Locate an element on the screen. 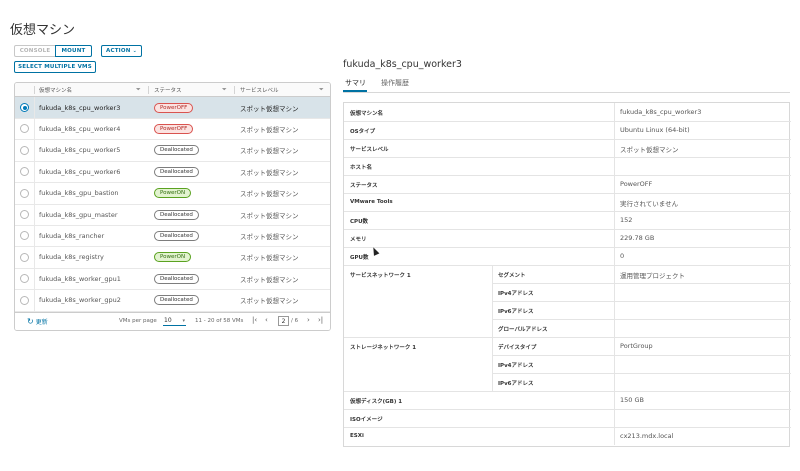  detail-value: 0 is located at coordinates (622, 256).